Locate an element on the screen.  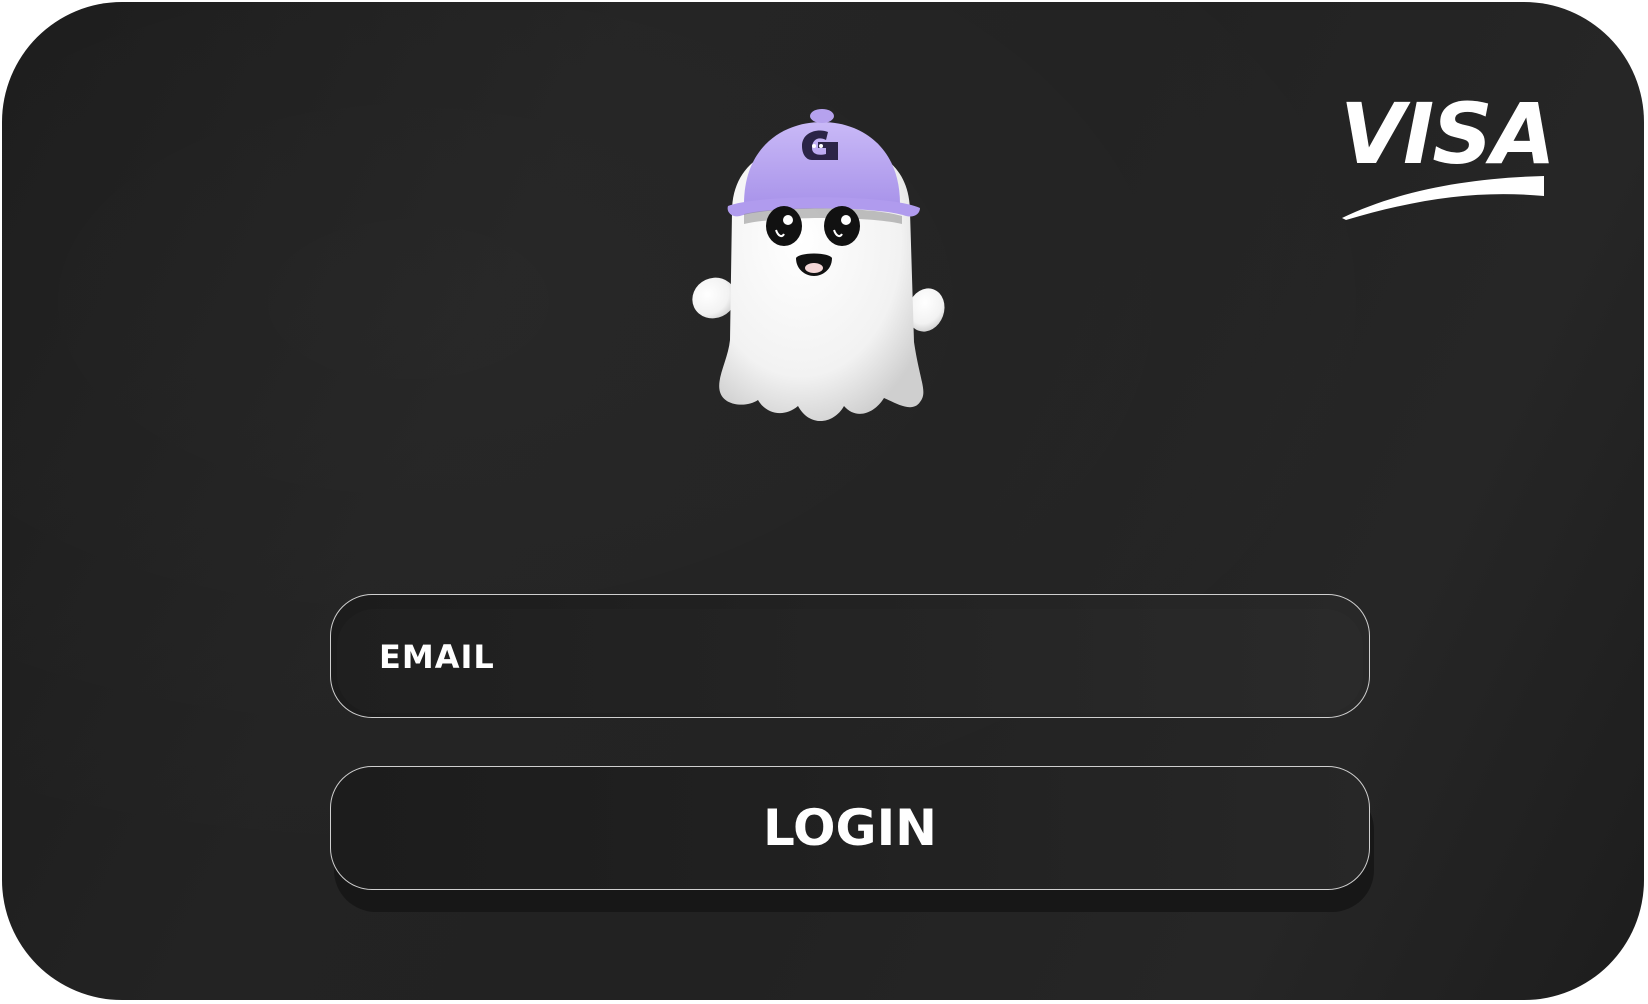
email-field: EMAIL is located at coordinates (850, 657).